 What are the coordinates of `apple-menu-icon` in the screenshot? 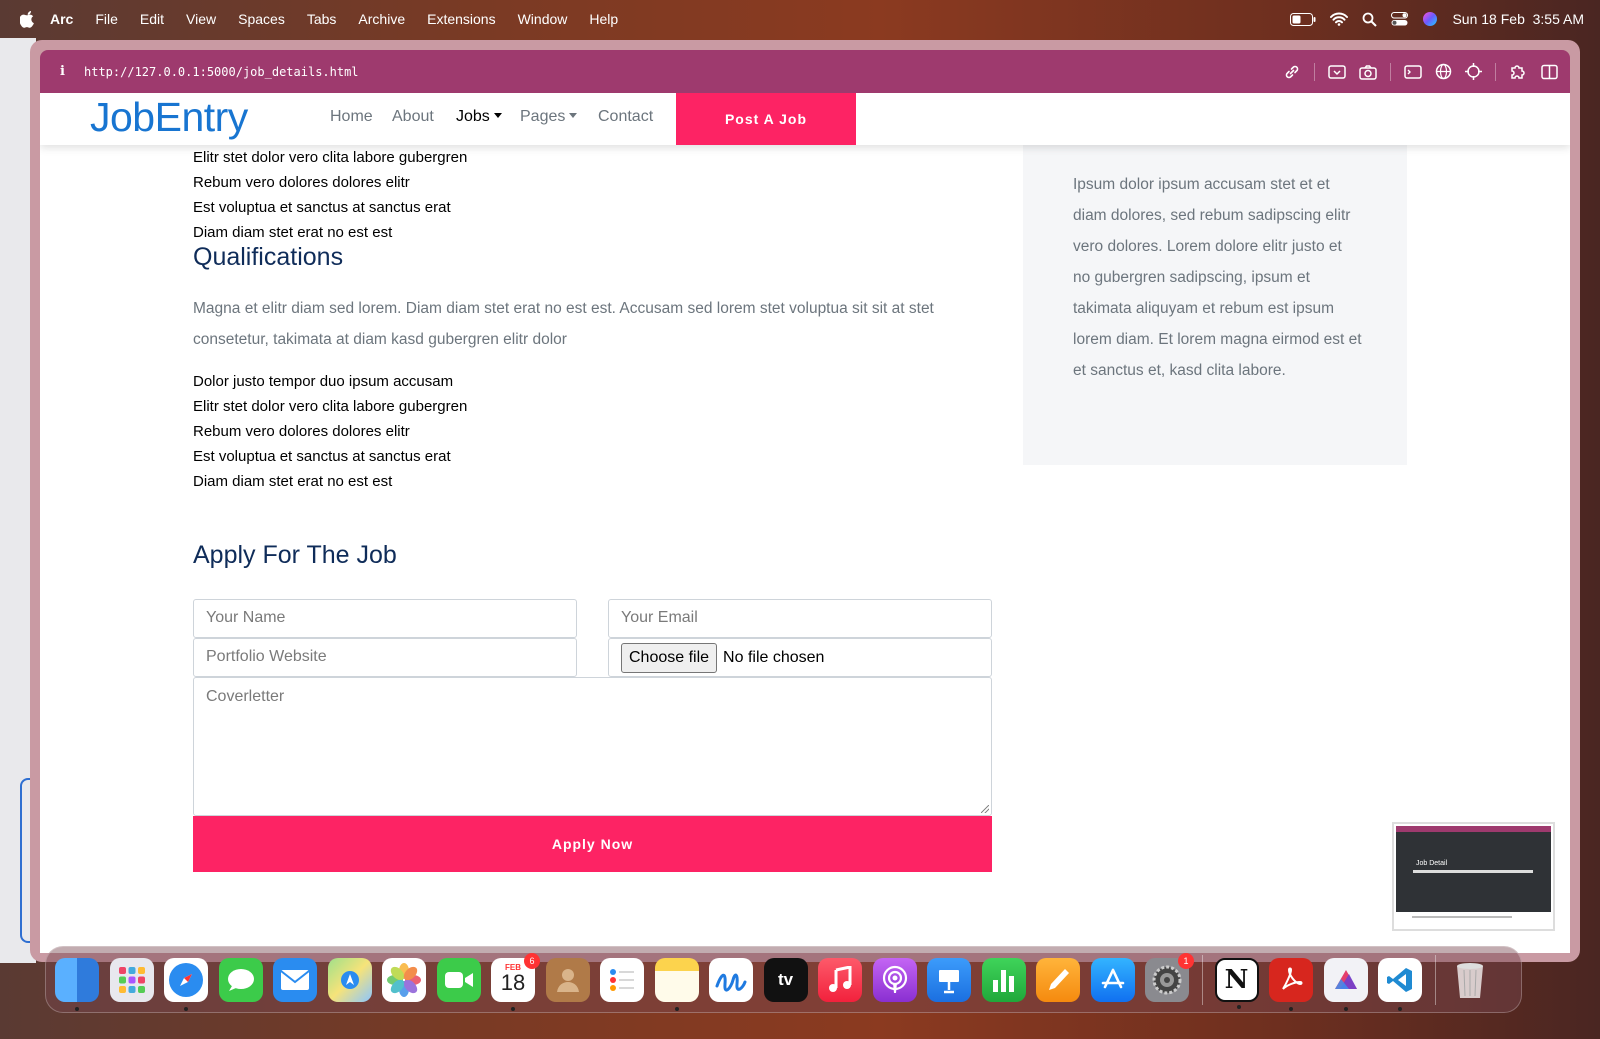 It's located at (28, 19).